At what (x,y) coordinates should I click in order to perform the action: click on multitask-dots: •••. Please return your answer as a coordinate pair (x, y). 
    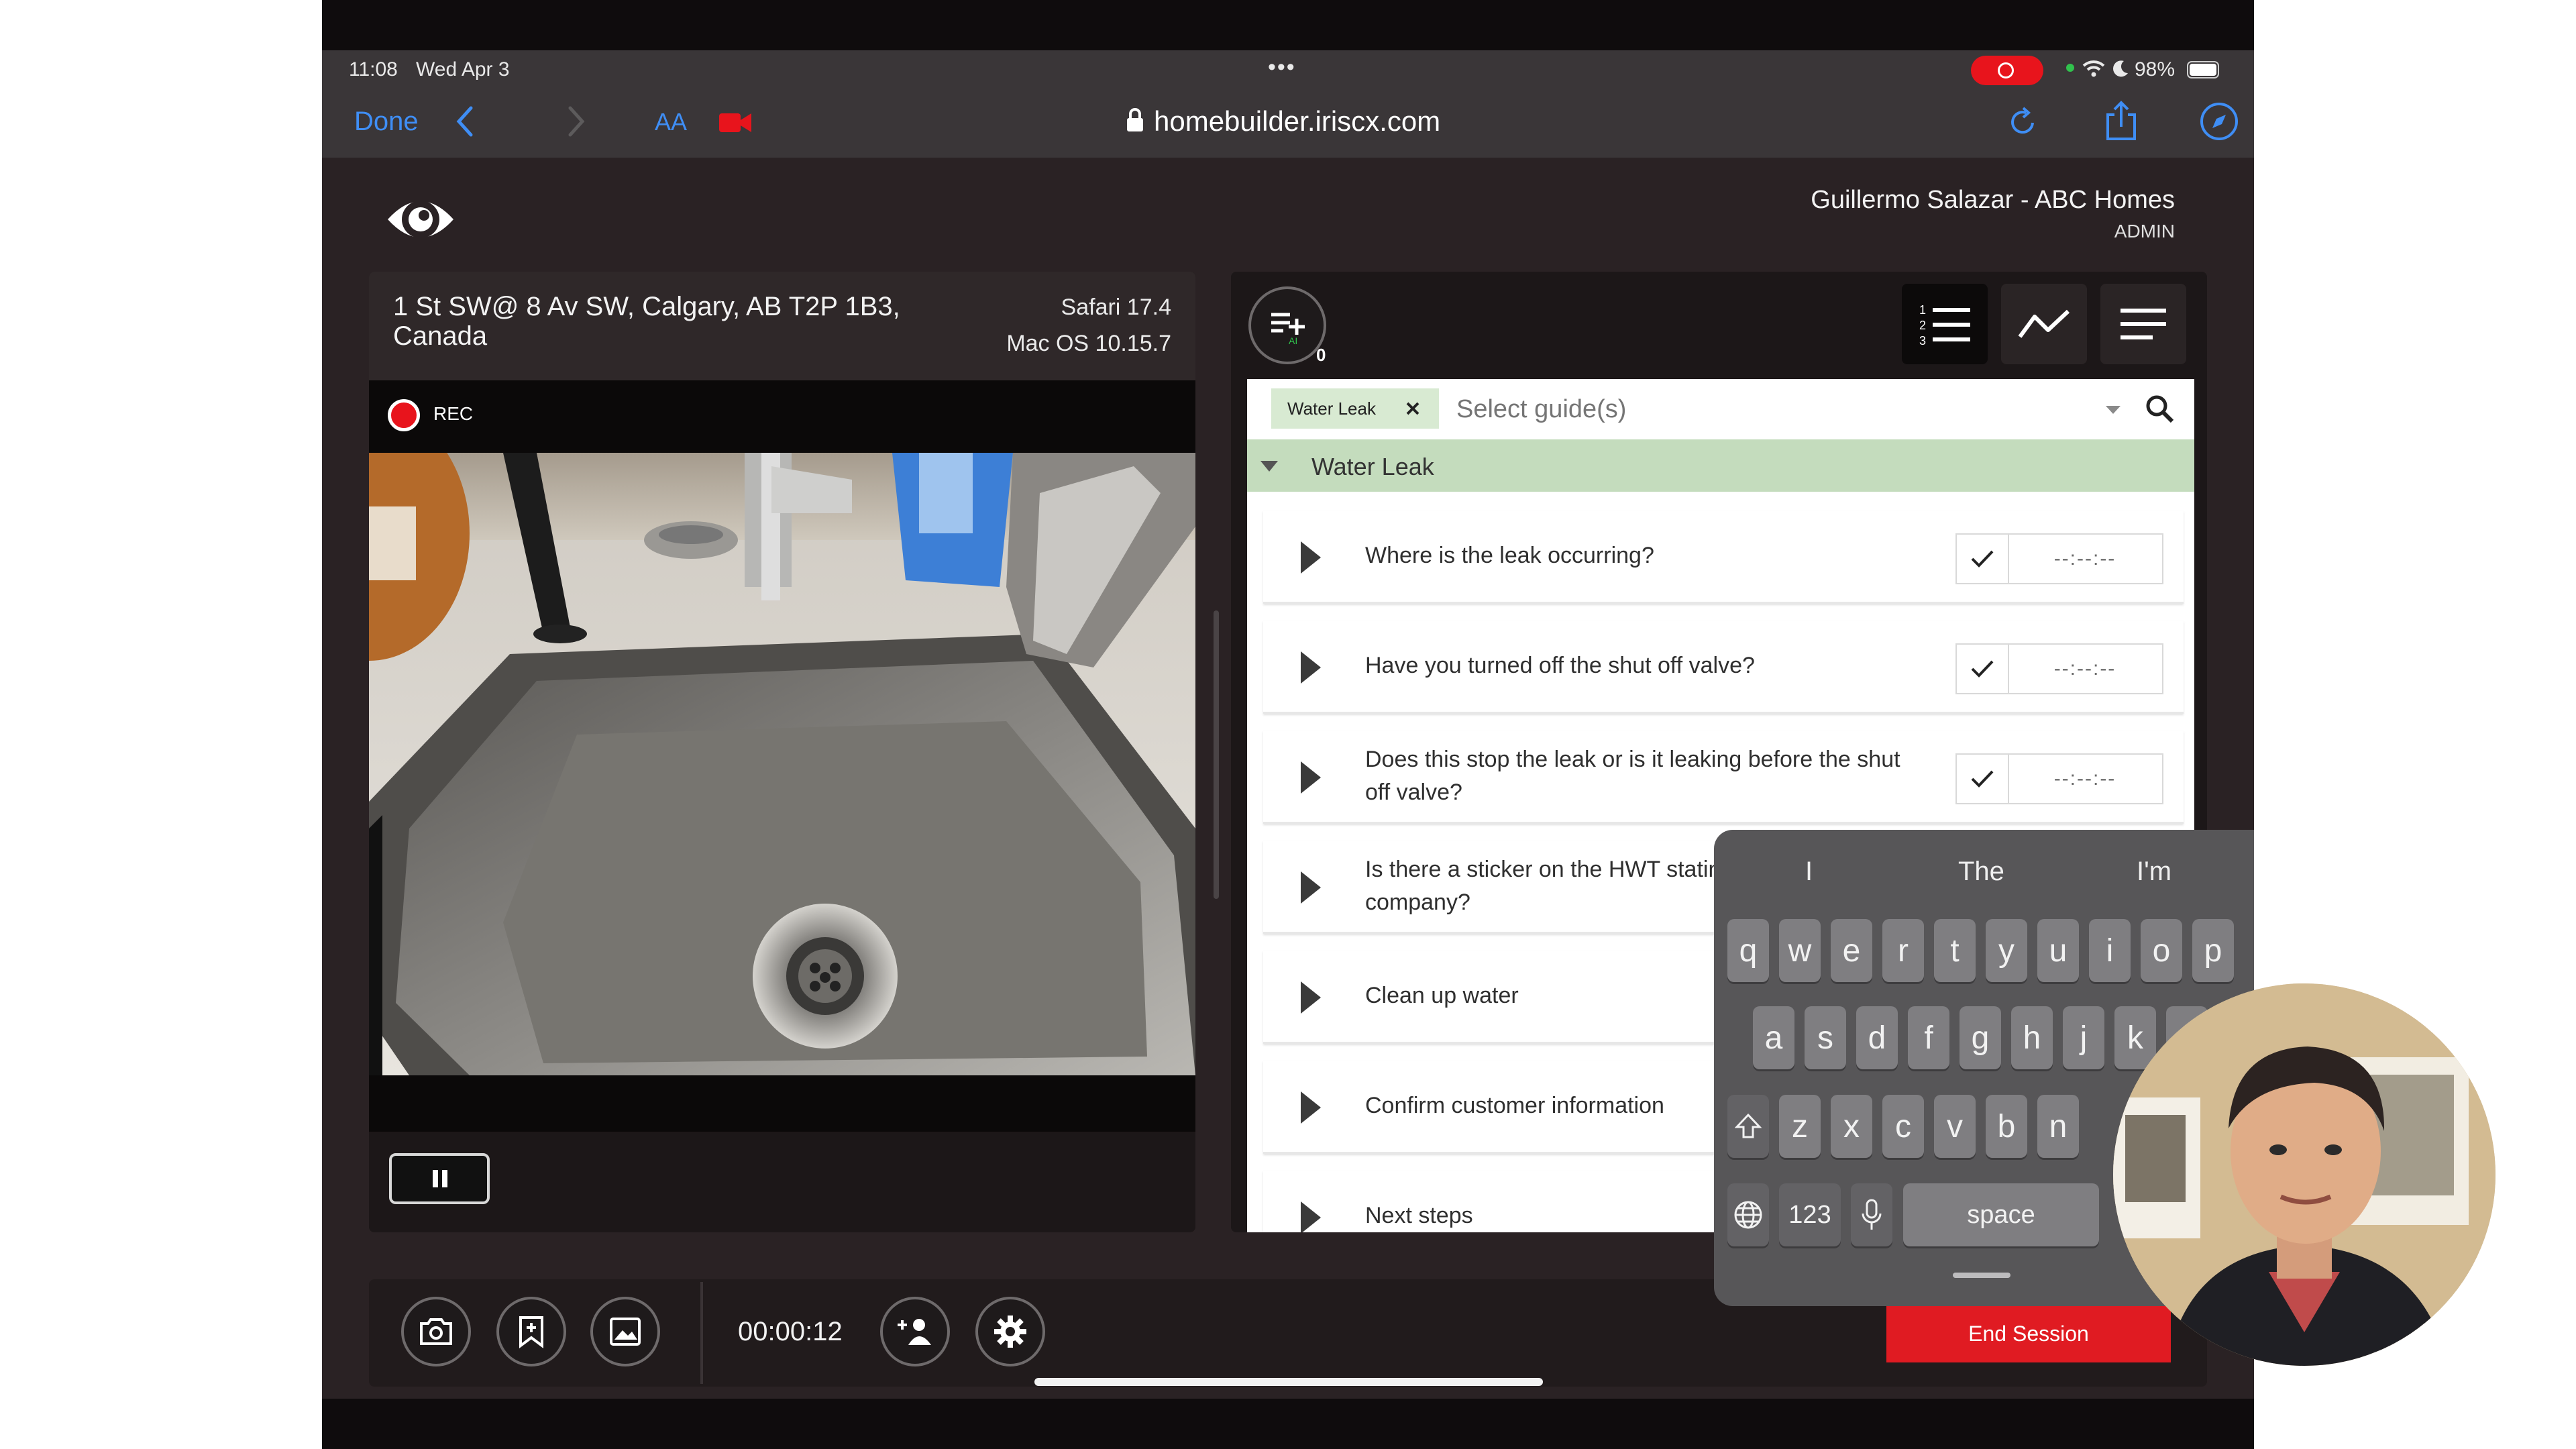
    Looking at the image, I should click on (1282, 67).